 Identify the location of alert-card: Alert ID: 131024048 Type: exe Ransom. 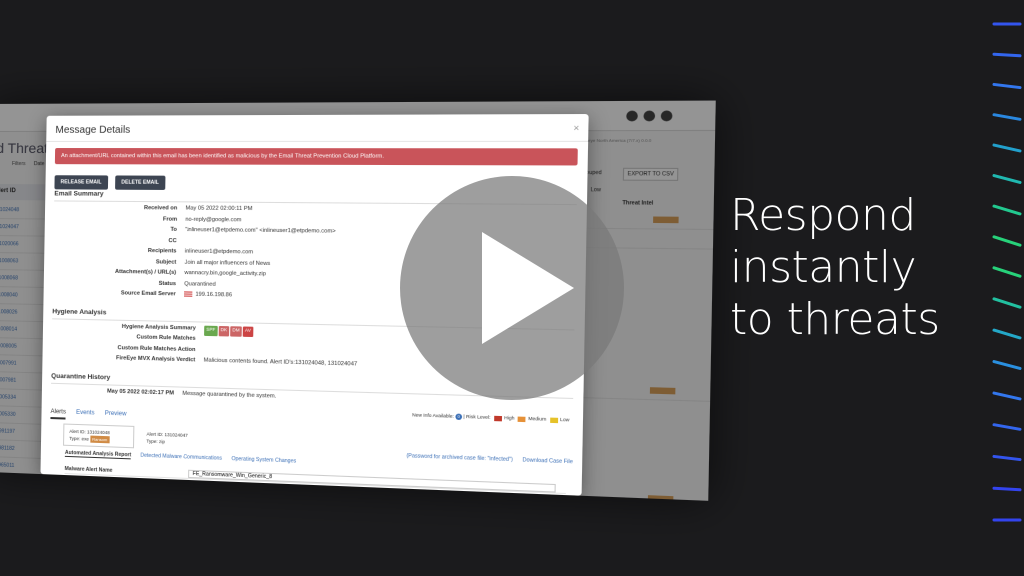
(99, 436).